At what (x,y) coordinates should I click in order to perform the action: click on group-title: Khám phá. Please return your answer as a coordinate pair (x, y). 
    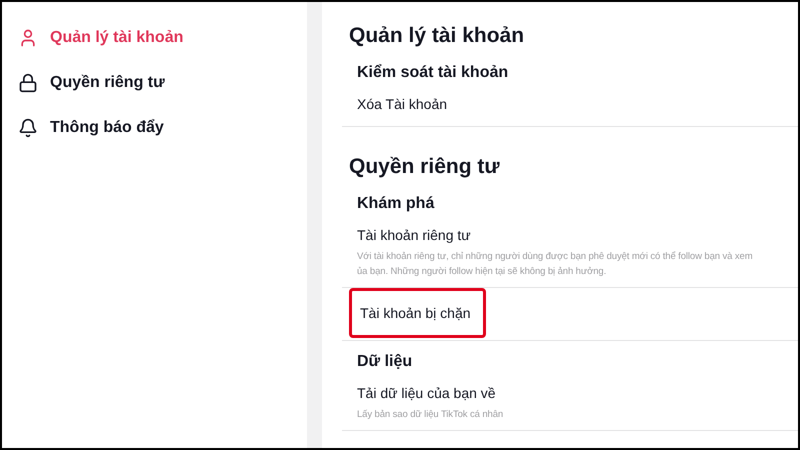
    Looking at the image, I should click on (396, 204).